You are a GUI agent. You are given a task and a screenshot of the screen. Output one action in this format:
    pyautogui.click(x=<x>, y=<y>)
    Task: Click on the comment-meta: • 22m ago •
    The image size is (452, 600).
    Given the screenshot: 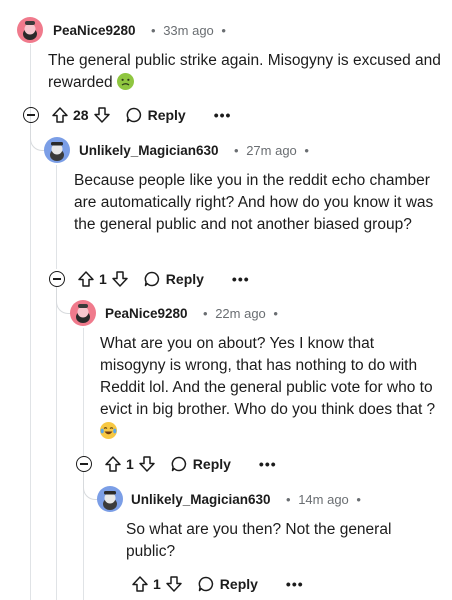 What is the action you would take?
    pyautogui.click(x=240, y=313)
    